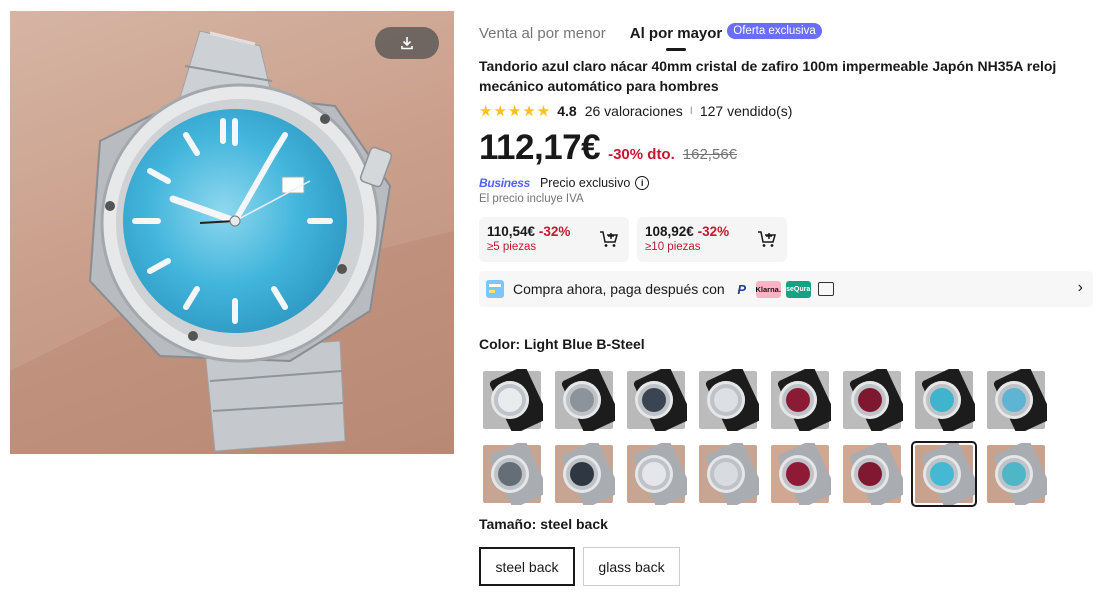 The height and width of the screenshot is (602, 1111). Describe the element at coordinates (542, 33) in the screenshot. I see `tab-retail: Venta al por menor` at that location.